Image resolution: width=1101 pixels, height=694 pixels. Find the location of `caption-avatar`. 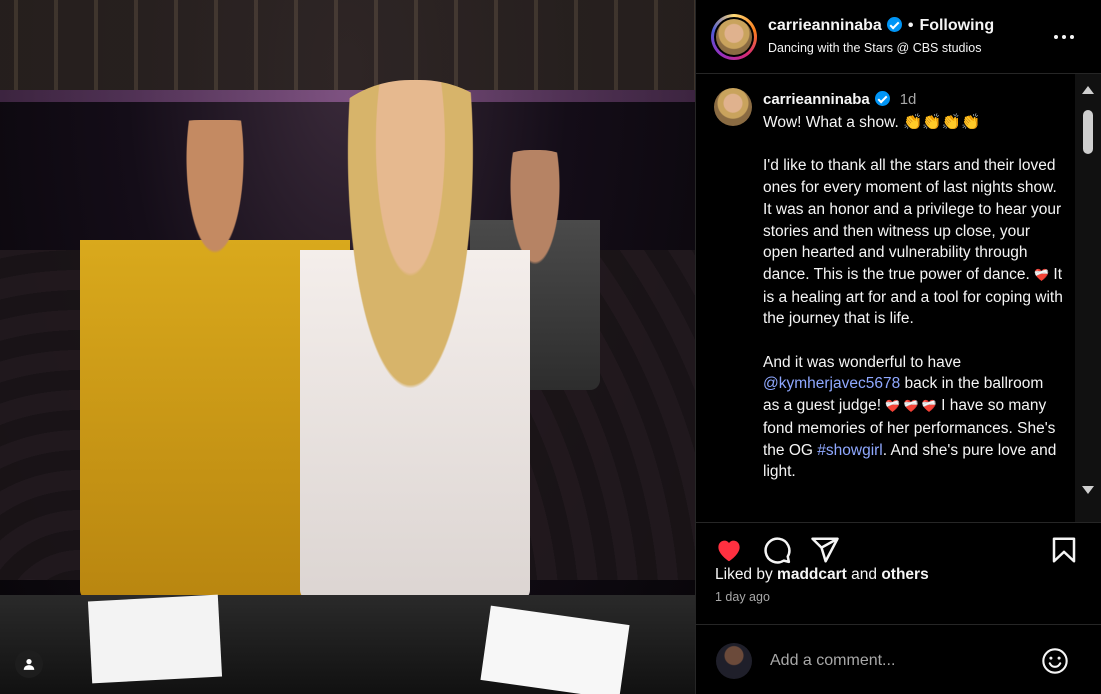

caption-avatar is located at coordinates (733, 107).